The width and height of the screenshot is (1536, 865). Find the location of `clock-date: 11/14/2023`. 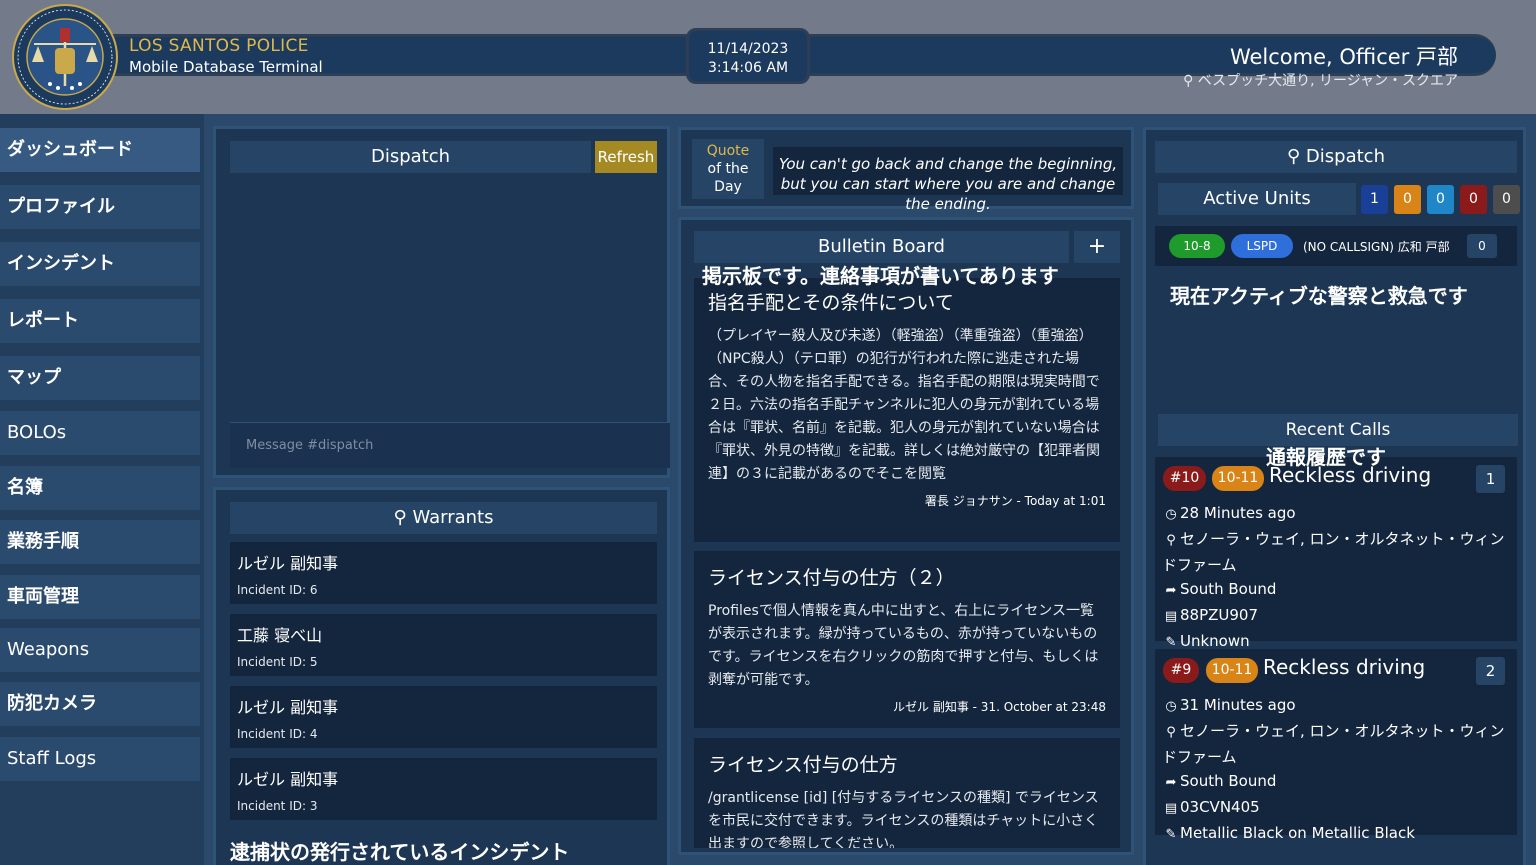

clock-date: 11/14/2023 is located at coordinates (748, 49).